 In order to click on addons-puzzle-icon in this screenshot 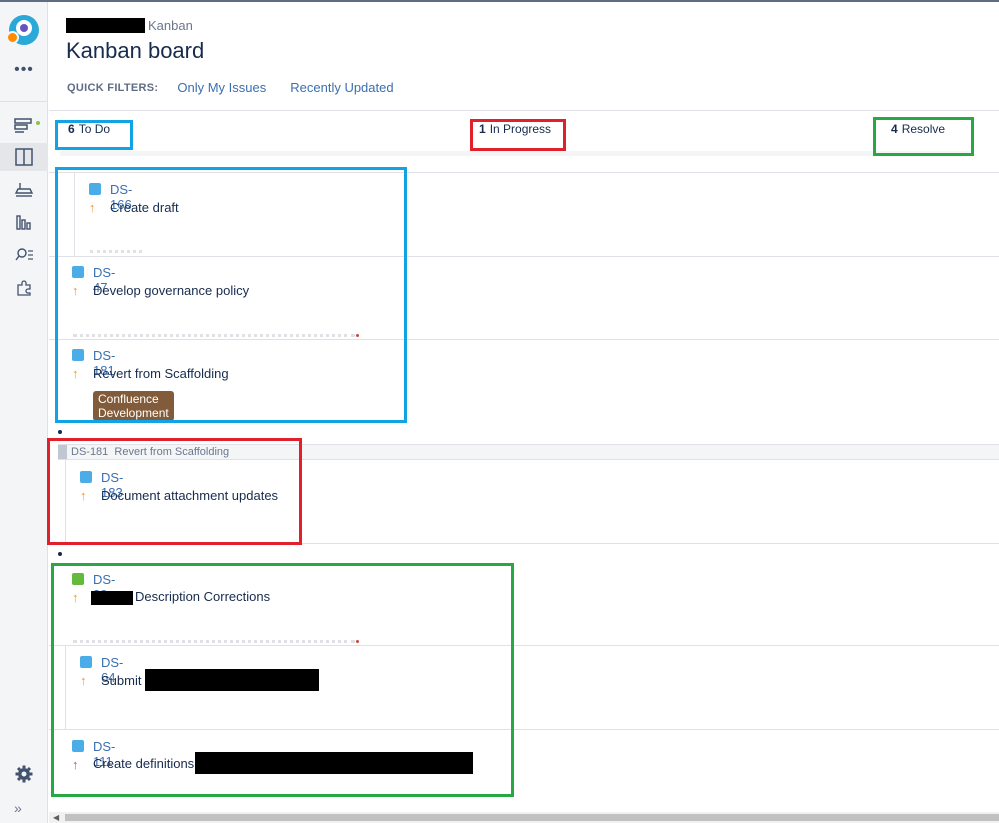, I will do `click(24, 288)`.